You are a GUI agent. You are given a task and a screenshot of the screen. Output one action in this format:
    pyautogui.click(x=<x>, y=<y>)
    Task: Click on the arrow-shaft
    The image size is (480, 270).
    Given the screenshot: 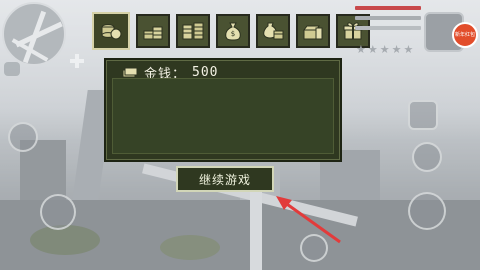 What is the action you would take?
    pyautogui.click(x=312, y=222)
    